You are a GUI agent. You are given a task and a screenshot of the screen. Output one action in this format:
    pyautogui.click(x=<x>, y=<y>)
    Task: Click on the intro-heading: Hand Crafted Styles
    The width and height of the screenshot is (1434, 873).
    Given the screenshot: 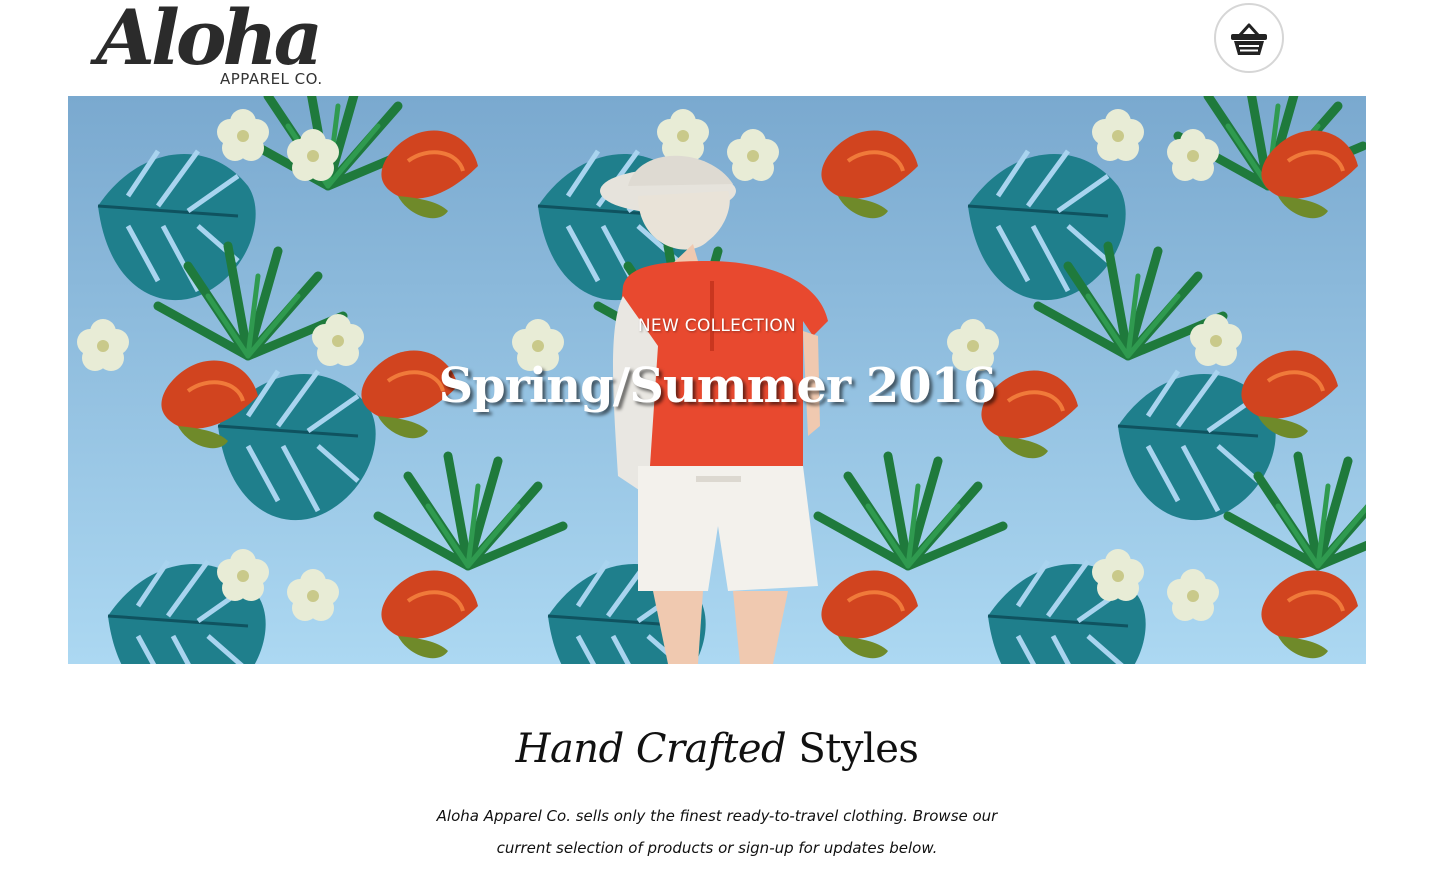 What is the action you would take?
    pyautogui.click(x=717, y=749)
    